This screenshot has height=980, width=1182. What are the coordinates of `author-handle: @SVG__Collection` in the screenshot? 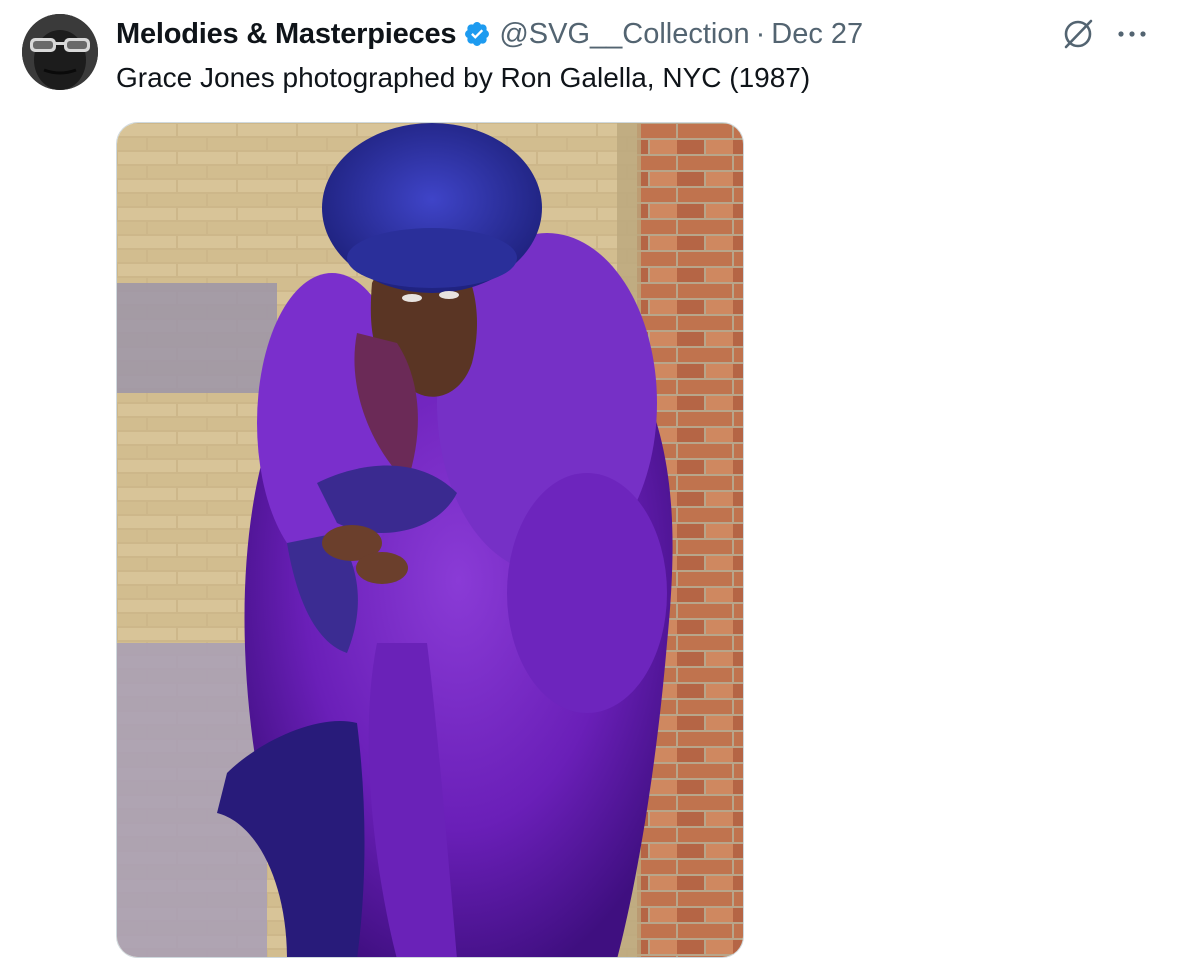 It's located at (624, 34).